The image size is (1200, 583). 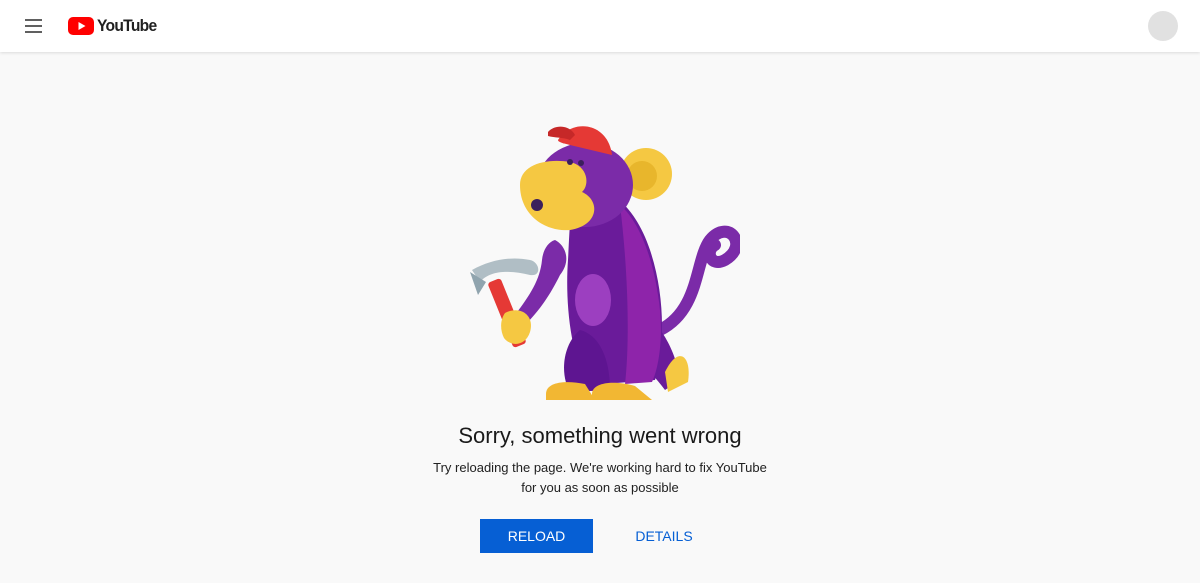 I want to click on youtube-logo: YouTube, so click(x=115, y=26).